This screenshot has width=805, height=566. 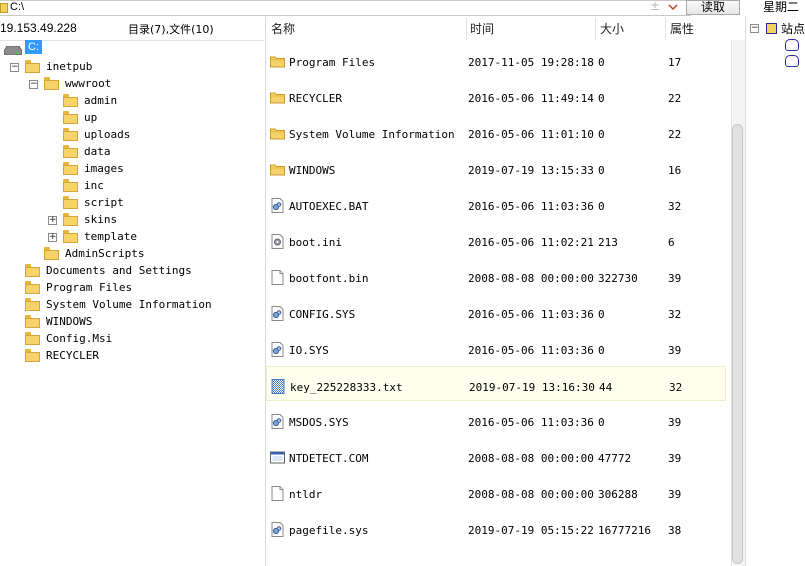 What do you see at coordinates (33, 47) in the screenshot?
I see `tree-drive-c: C:` at bounding box center [33, 47].